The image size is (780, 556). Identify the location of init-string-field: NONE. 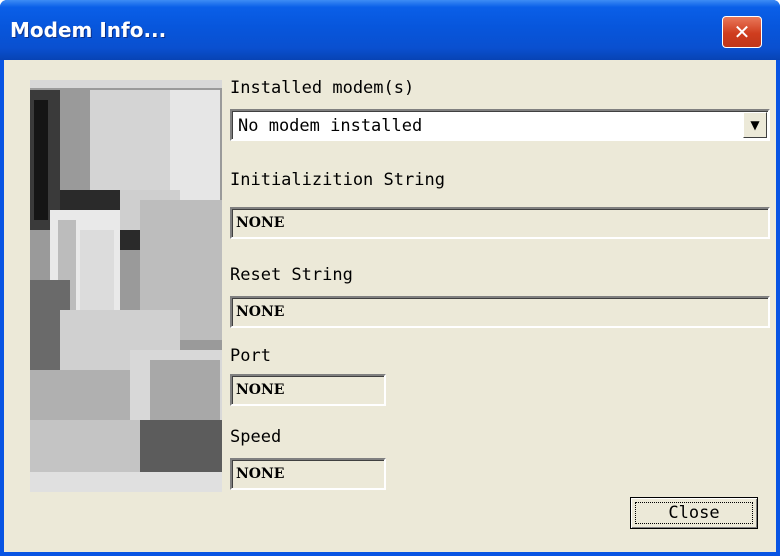
(500, 223).